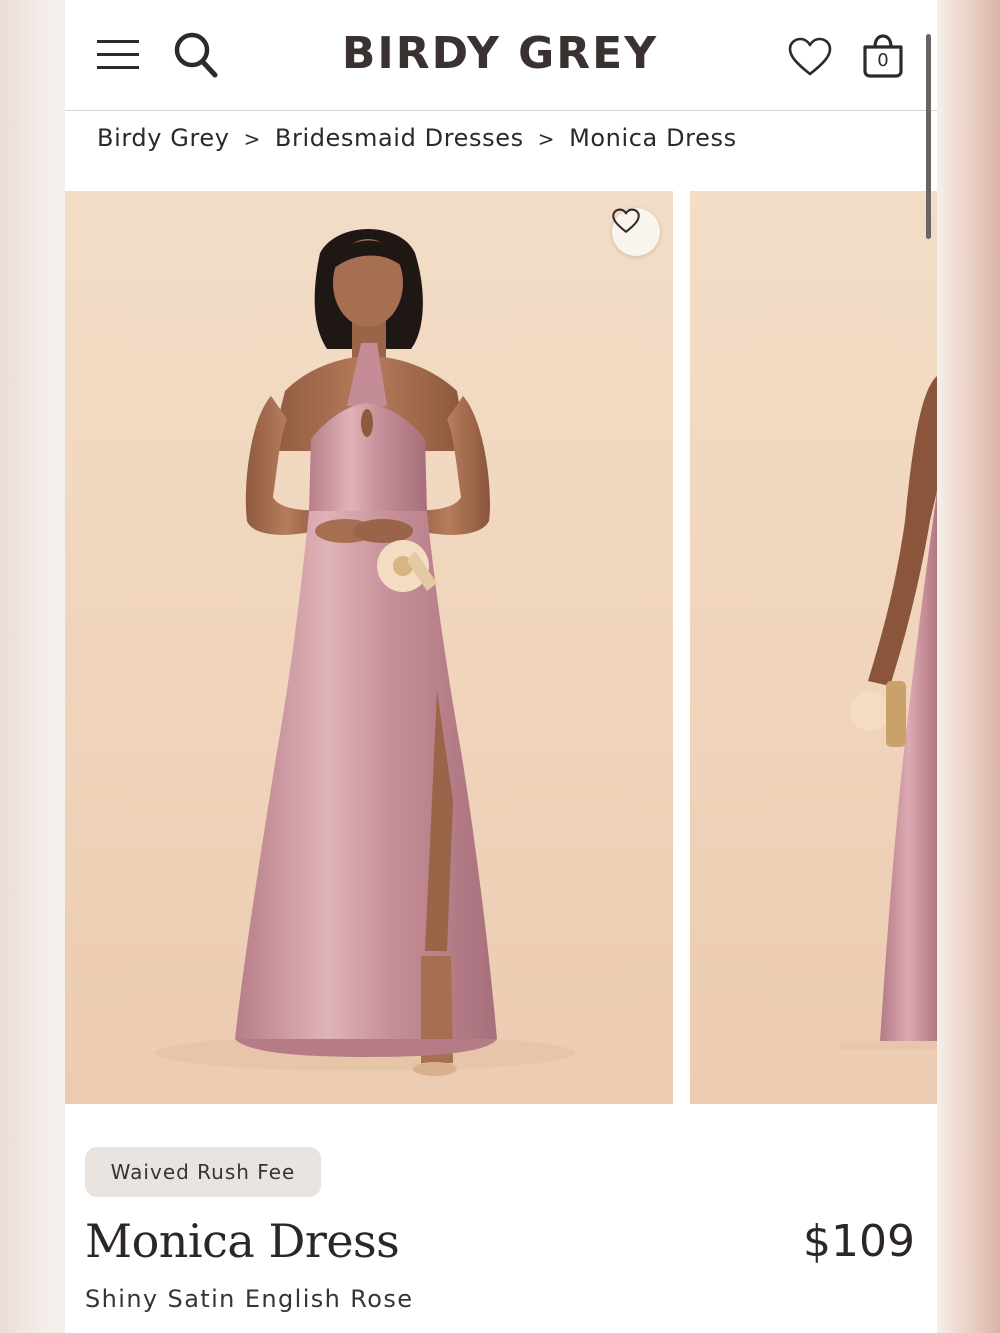  What do you see at coordinates (653, 138) in the screenshot?
I see `breadcrumb-current-page: Monica Dress` at bounding box center [653, 138].